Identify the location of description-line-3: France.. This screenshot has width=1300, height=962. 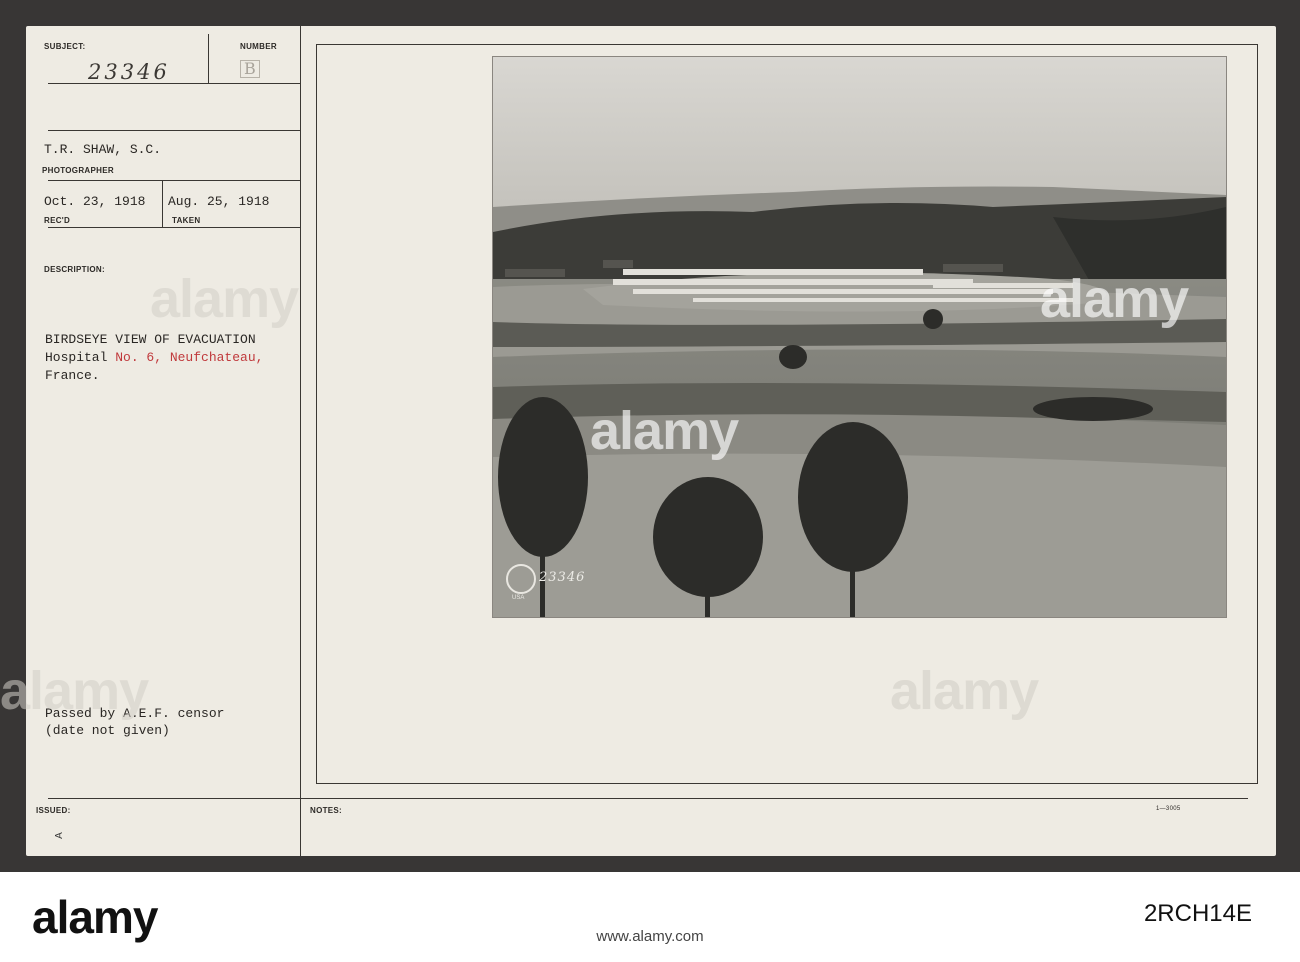
(72, 375).